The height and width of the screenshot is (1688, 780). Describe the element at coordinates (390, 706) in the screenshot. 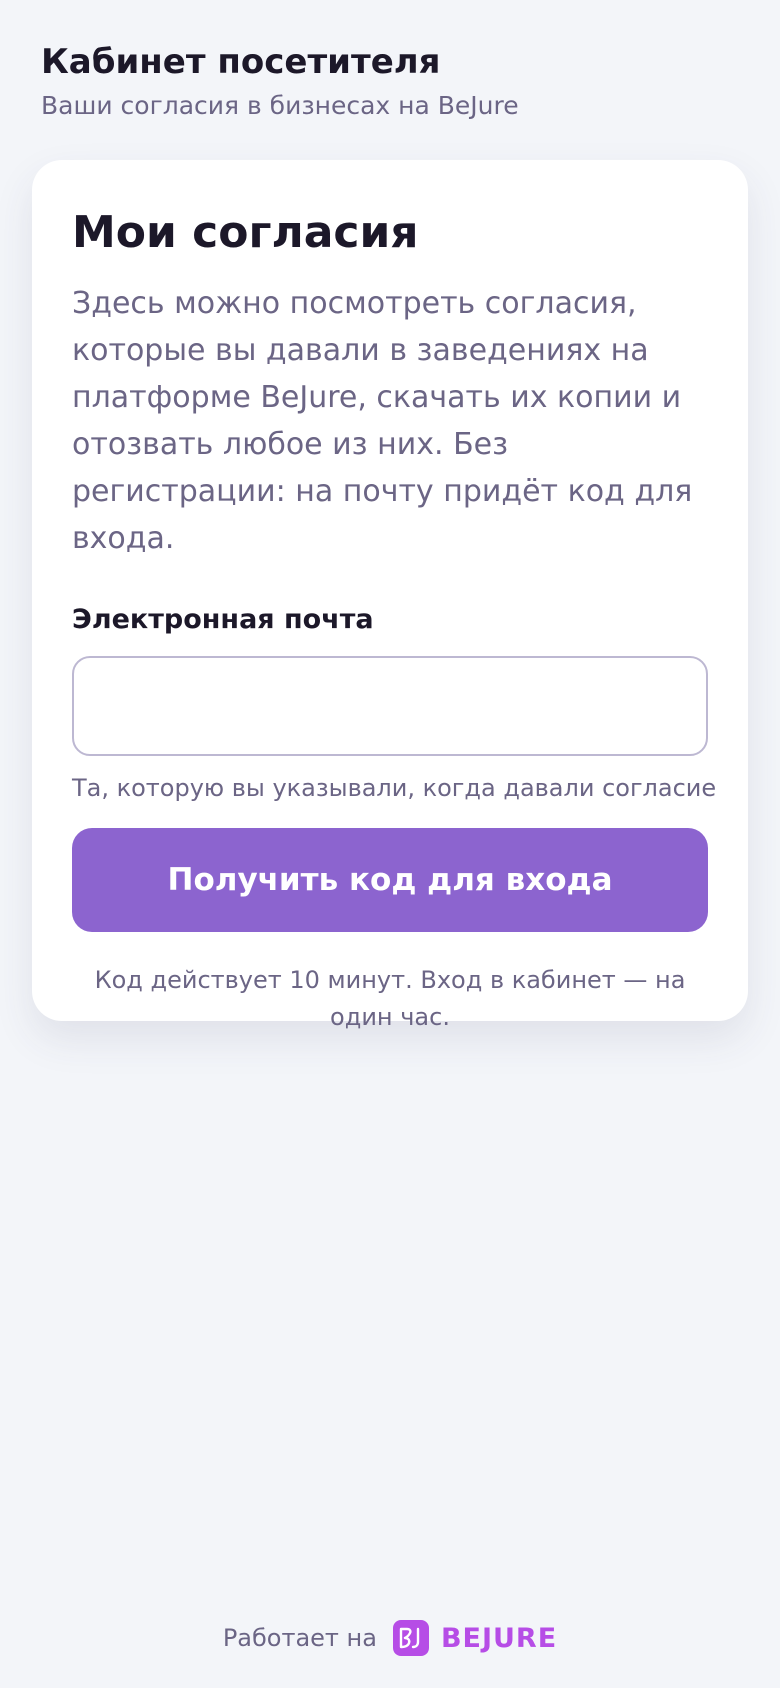

I see `email-input` at that location.